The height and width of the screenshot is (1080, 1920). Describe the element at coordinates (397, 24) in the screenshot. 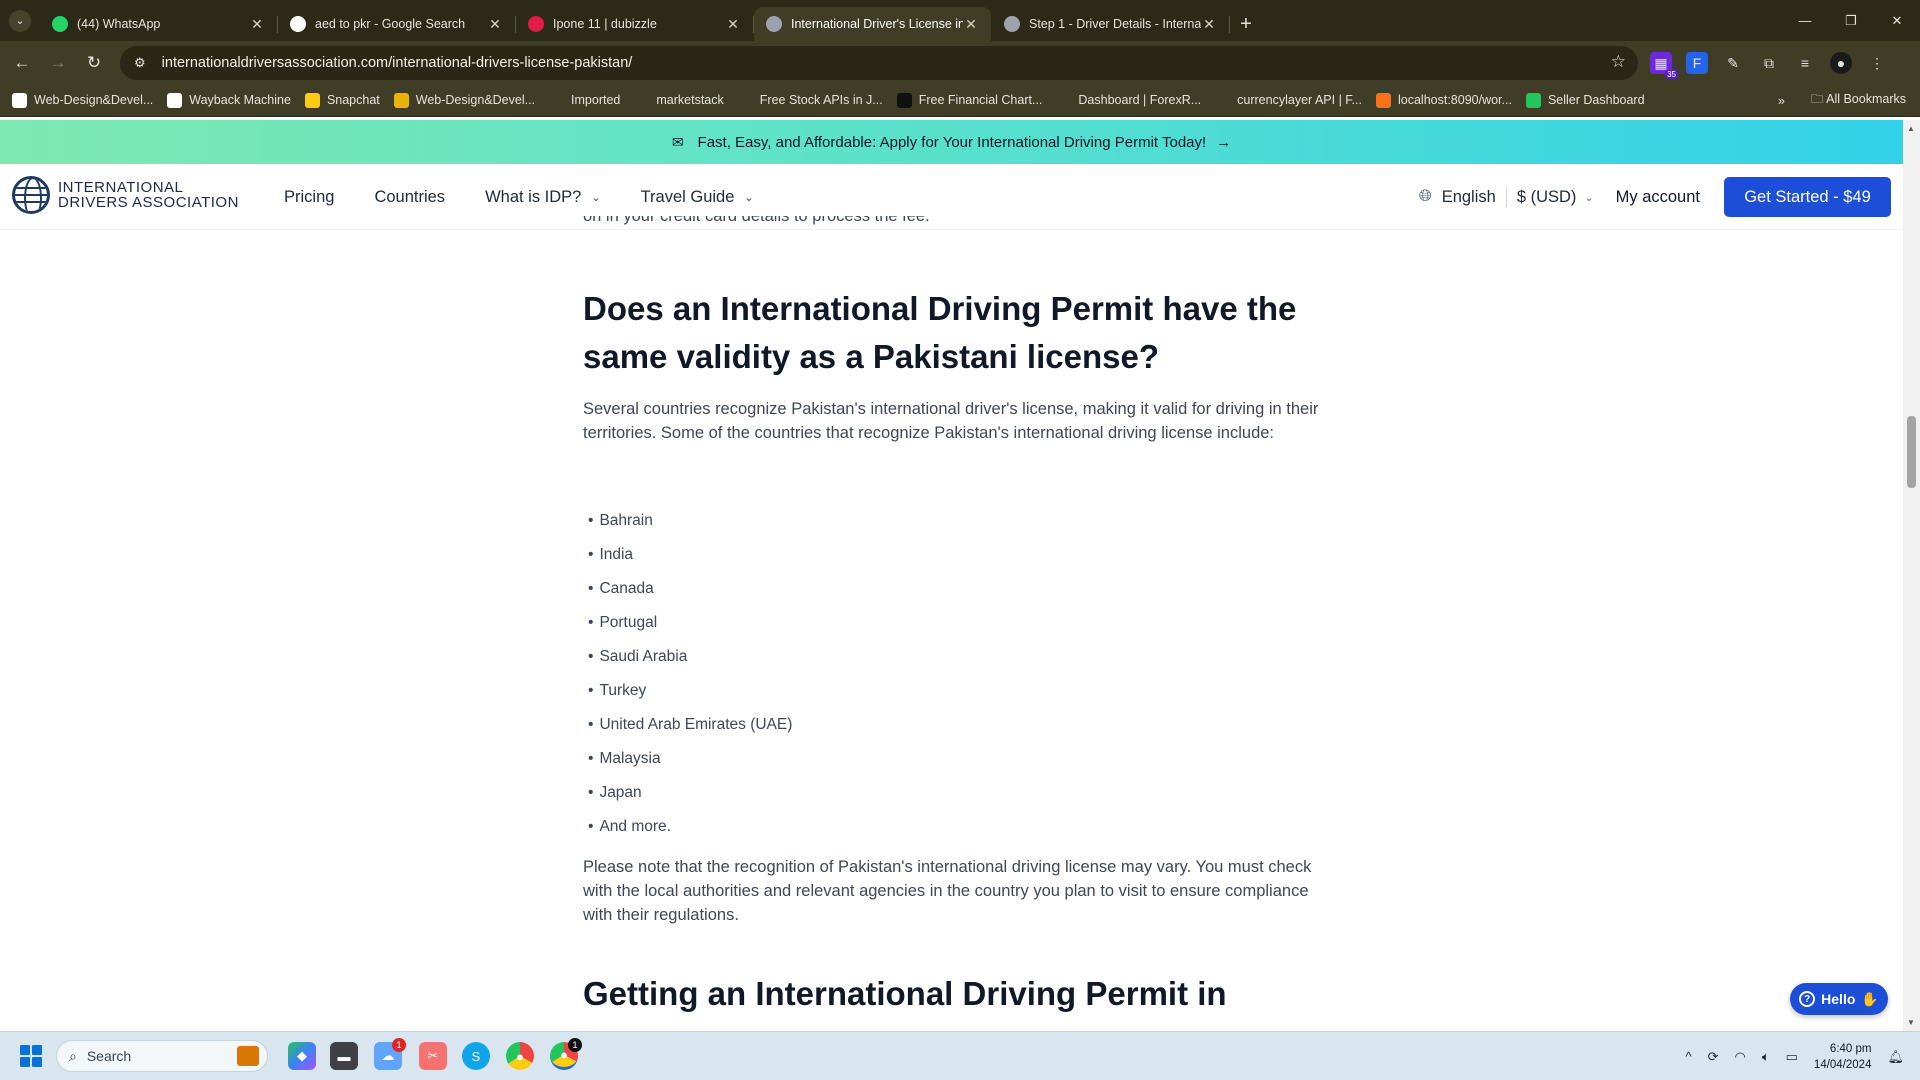

I see `browser-tab: aed to pkr - Google Search ✕` at that location.